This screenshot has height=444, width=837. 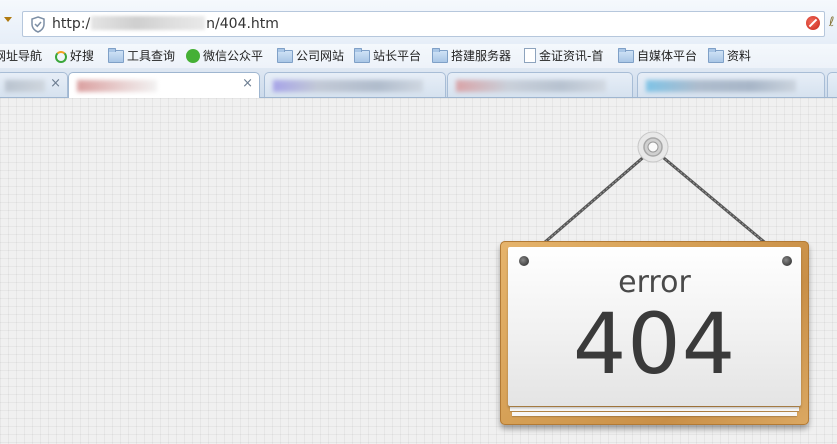 What do you see at coordinates (813, 23) in the screenshot?
I see `block-icon` at bounding box center [813, 23].